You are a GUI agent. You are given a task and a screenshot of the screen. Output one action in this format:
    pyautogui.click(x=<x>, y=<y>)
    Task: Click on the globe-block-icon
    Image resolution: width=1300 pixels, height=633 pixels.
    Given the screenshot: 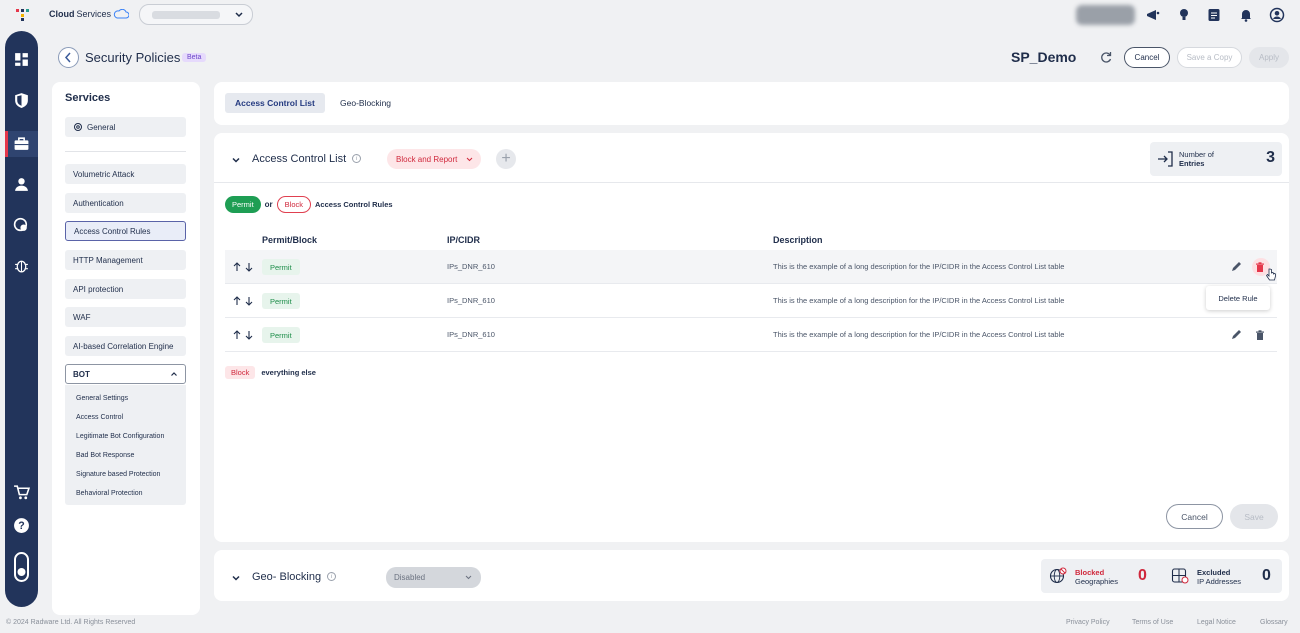 What is the action you would take?
    pyautogui.click(x=1058, y=575)
    